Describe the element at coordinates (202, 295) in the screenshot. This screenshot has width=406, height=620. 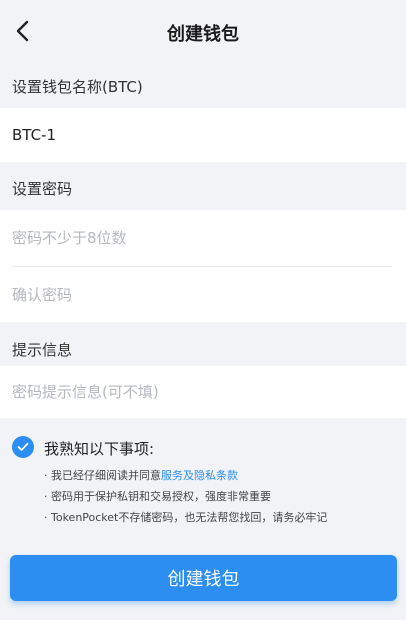
I see `confirm-password-input` at that location.